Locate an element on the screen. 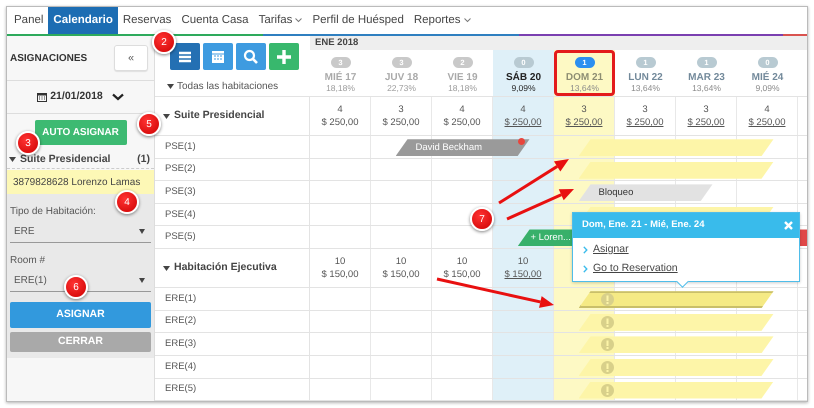 The width and height of the screenshot is (814, 408). room-name: ERE(3) is located at coordinates (232, 344).